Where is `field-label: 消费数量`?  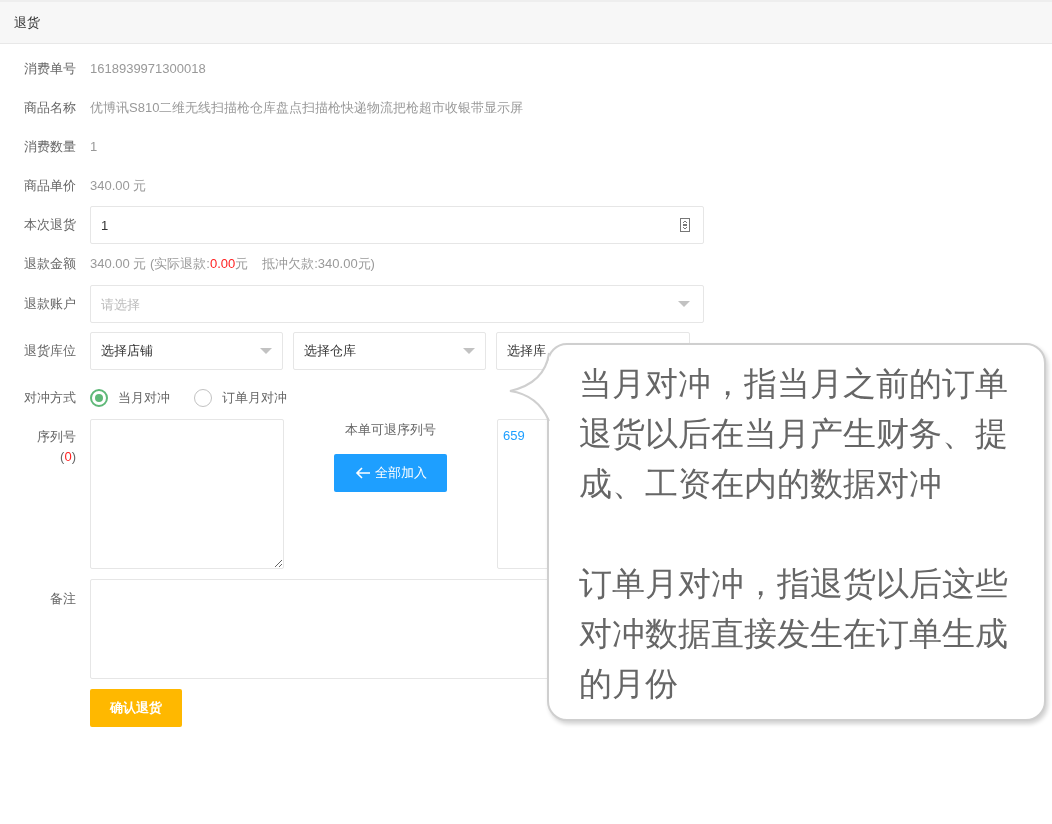 field-label: 消费数量 is located at coordinates (50, 147).